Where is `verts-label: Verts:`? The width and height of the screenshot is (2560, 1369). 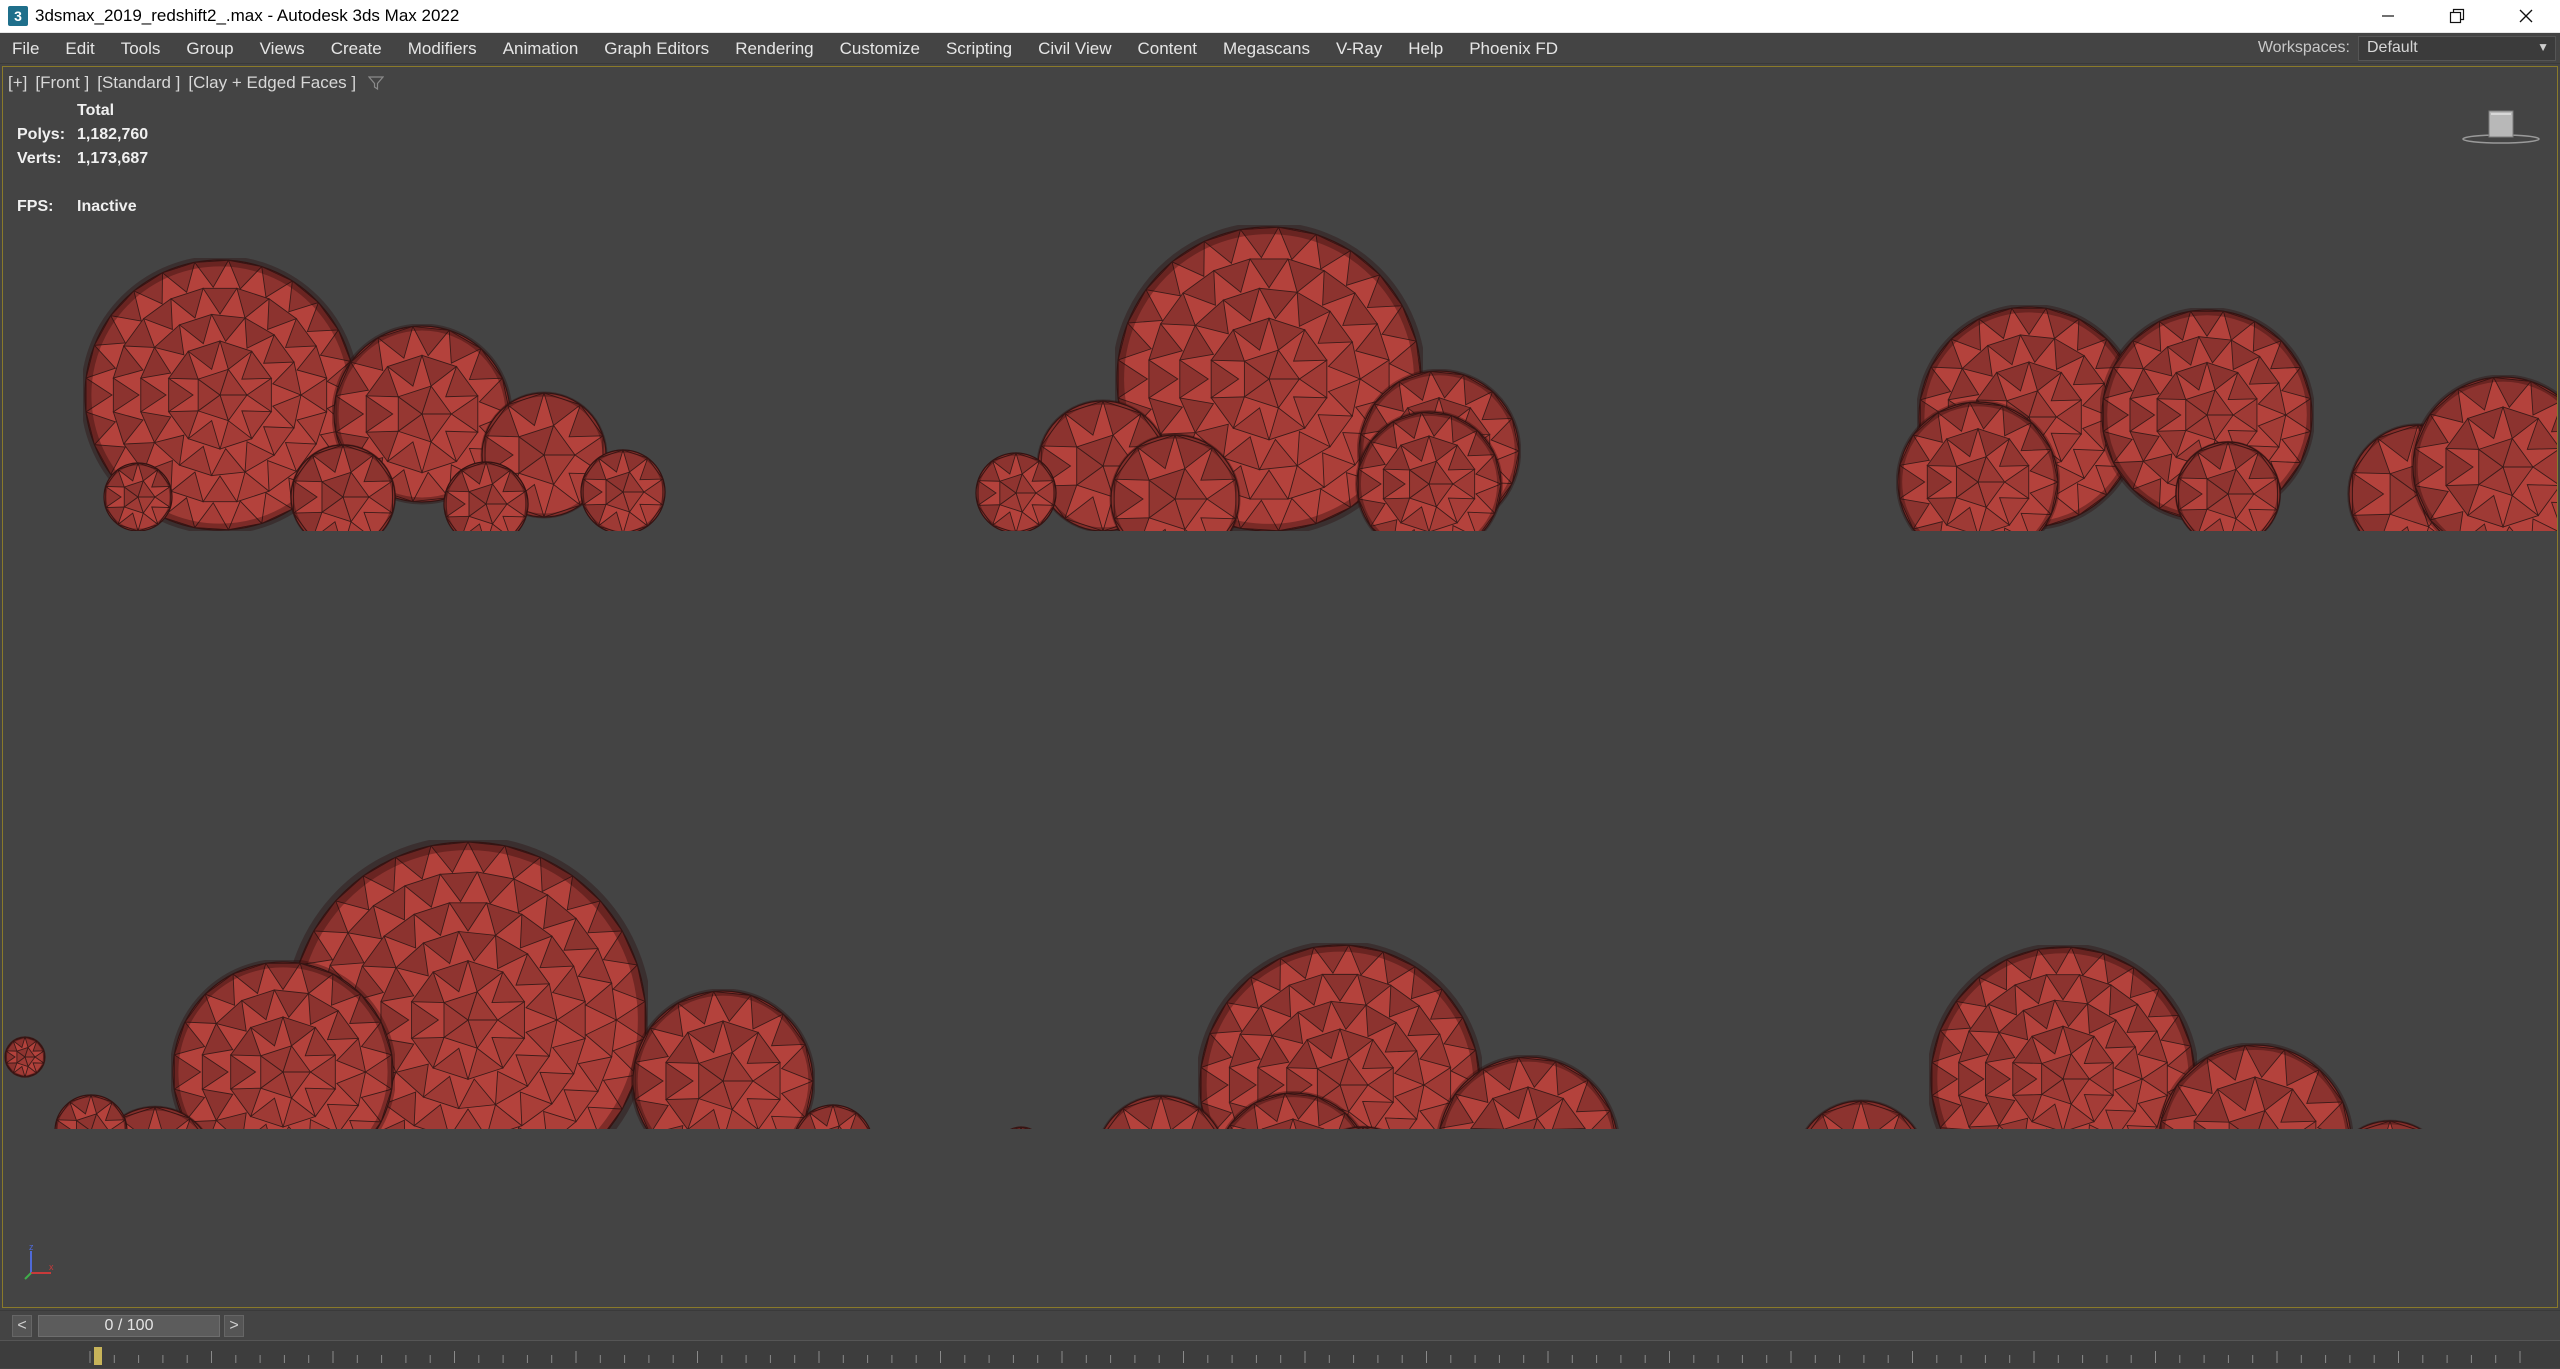 verts-label: Verts: is located at coordinates (39, 158).